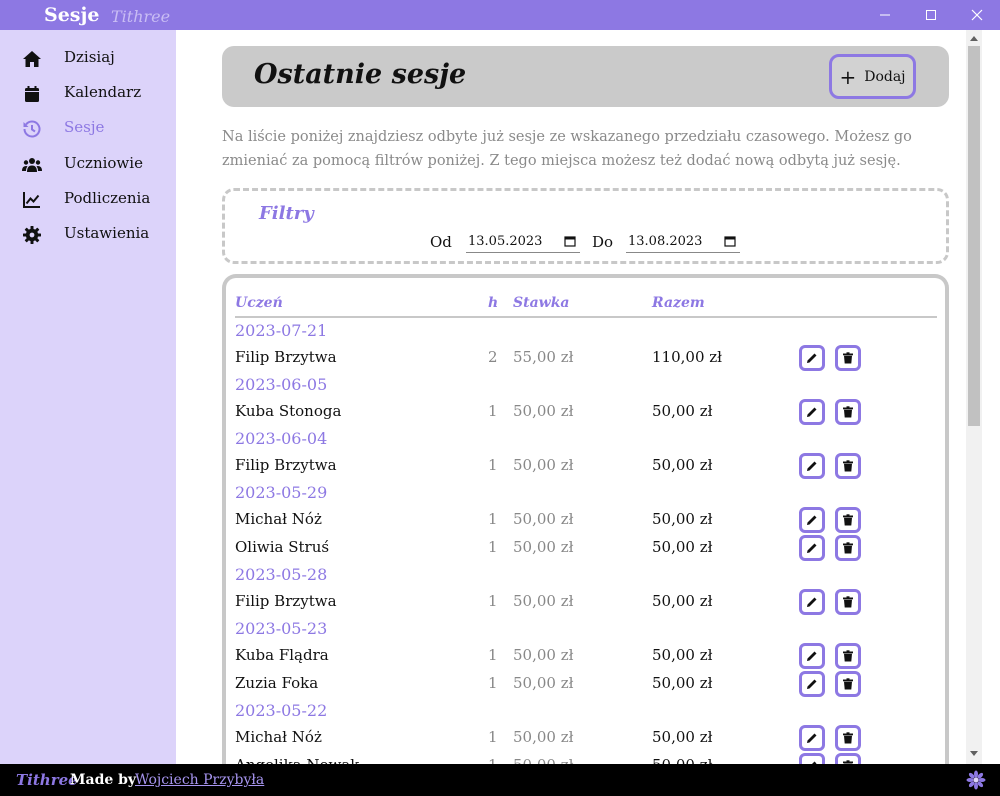 This screenshot has width=1000, height=796. Describe the element at coordinates (281, 438) in the screenshot. I see `date-group-header: 2023-06-04` at that location.